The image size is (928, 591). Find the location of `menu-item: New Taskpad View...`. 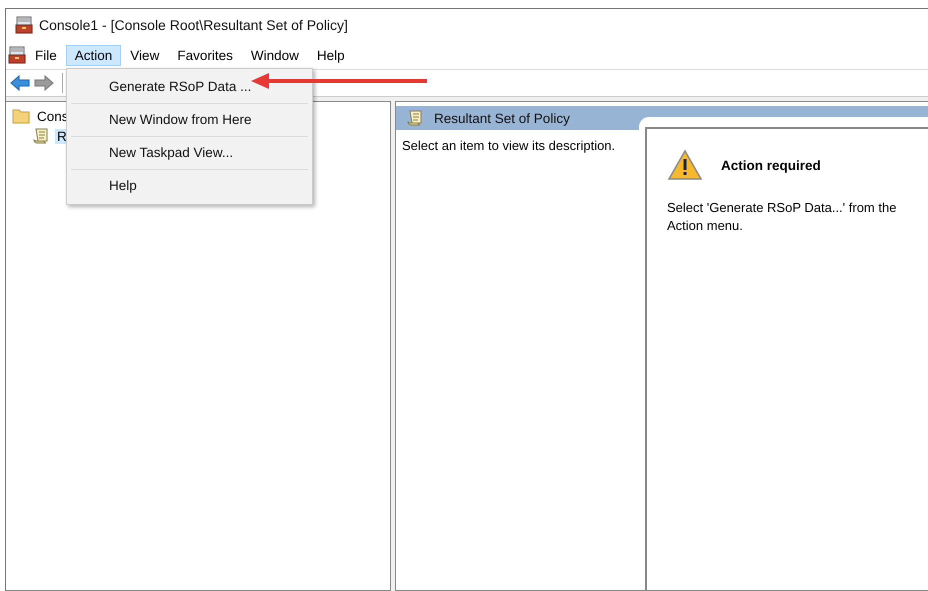

menu-item: New Taskpad View... is located at coordinates (189, 152).